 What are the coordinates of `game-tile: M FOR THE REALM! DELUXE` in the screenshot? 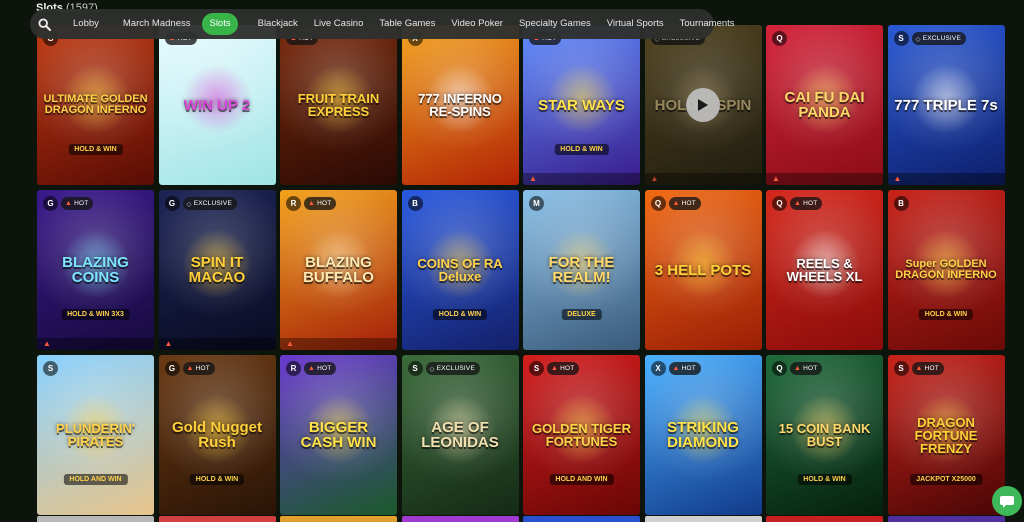 It's located at (581, 270).